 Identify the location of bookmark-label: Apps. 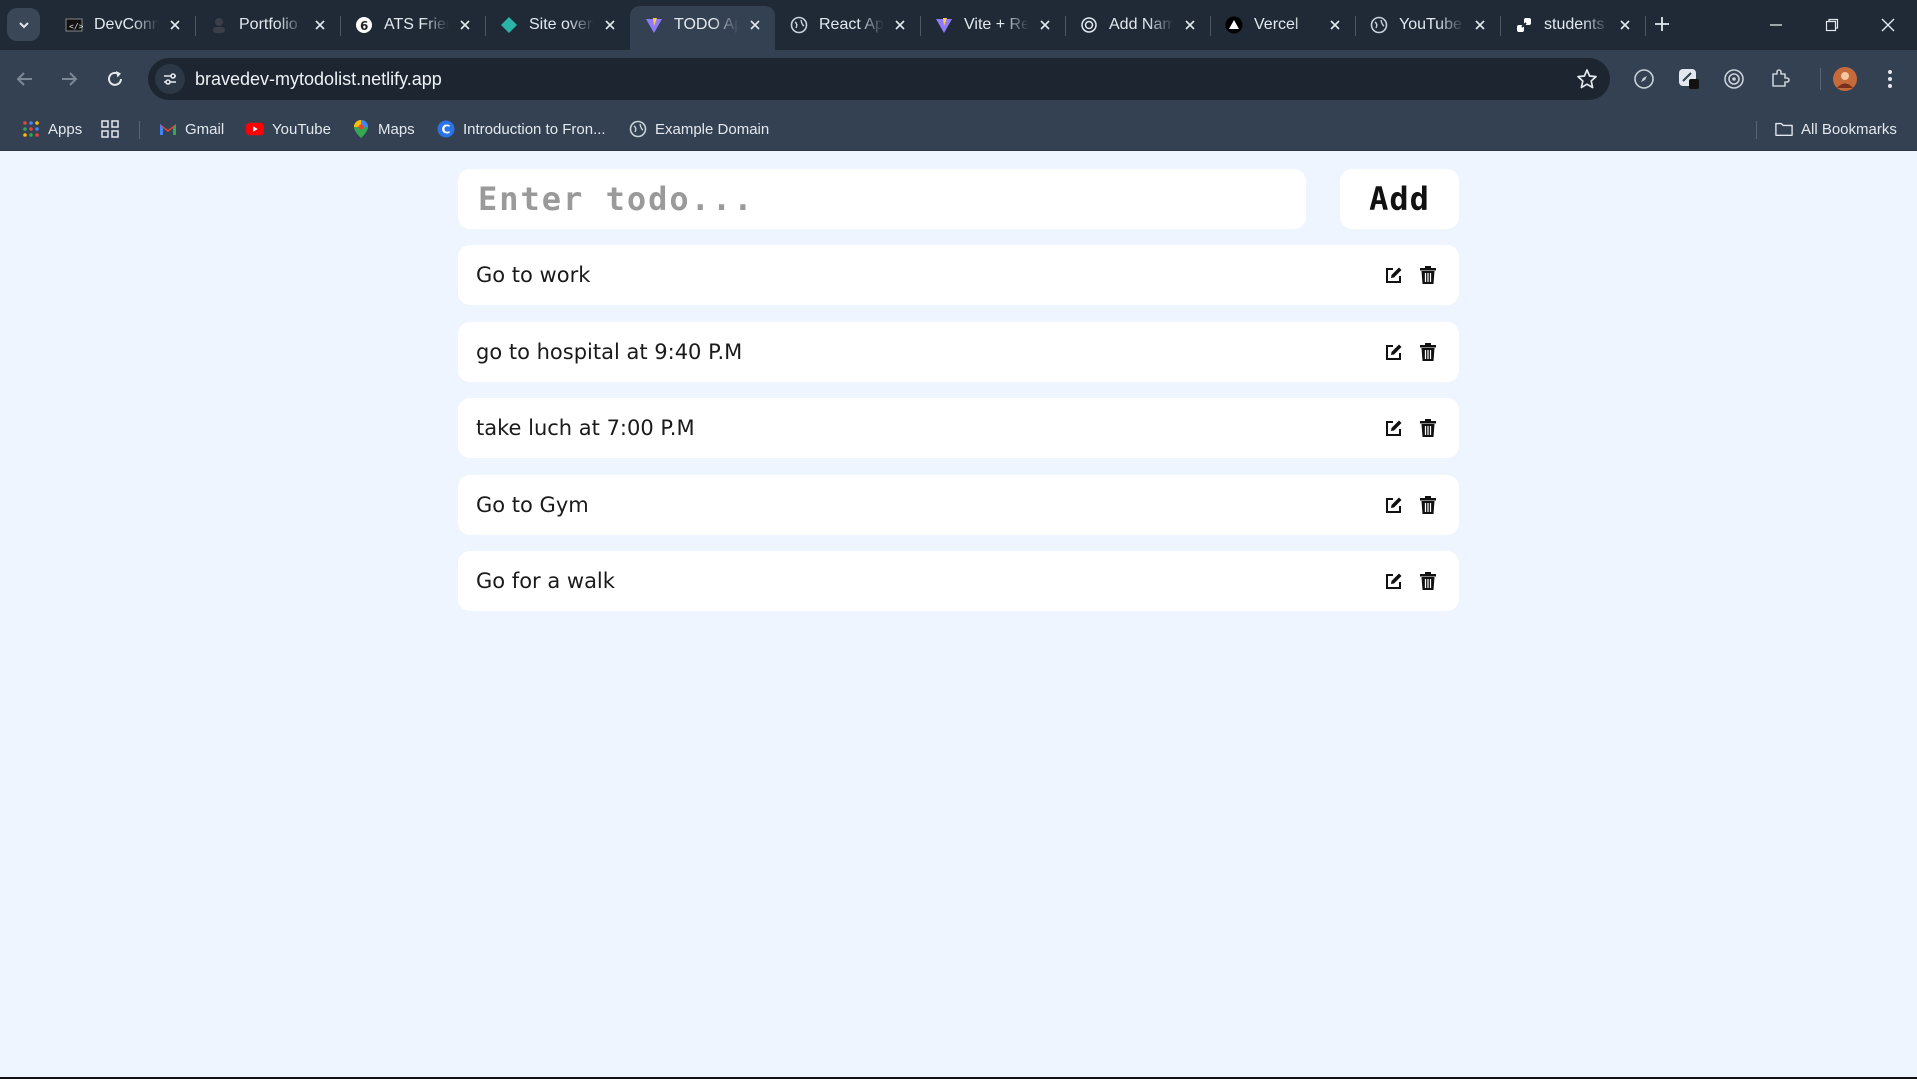
(65, 129).